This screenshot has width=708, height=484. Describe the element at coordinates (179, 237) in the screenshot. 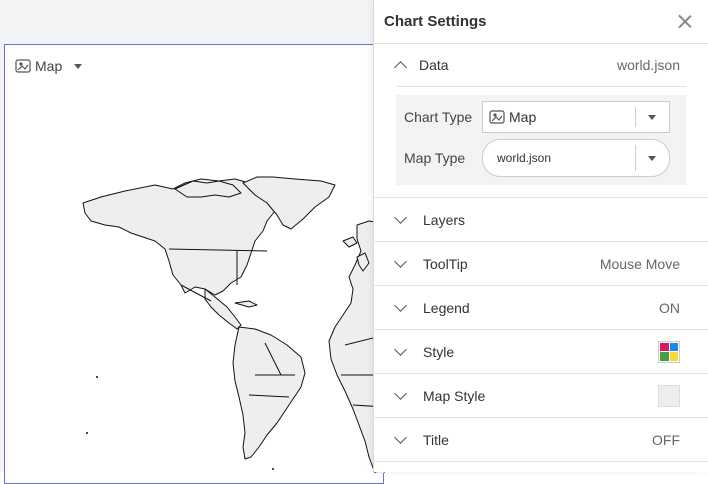

I see `north-america-shape` at that location.